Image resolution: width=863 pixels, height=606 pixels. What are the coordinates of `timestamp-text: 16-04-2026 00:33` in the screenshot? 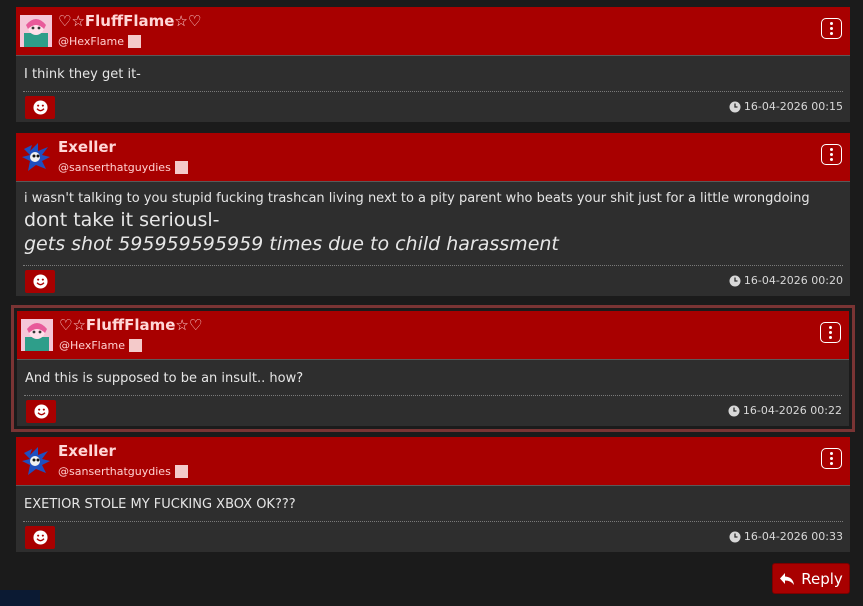 It's located at (793, 536).